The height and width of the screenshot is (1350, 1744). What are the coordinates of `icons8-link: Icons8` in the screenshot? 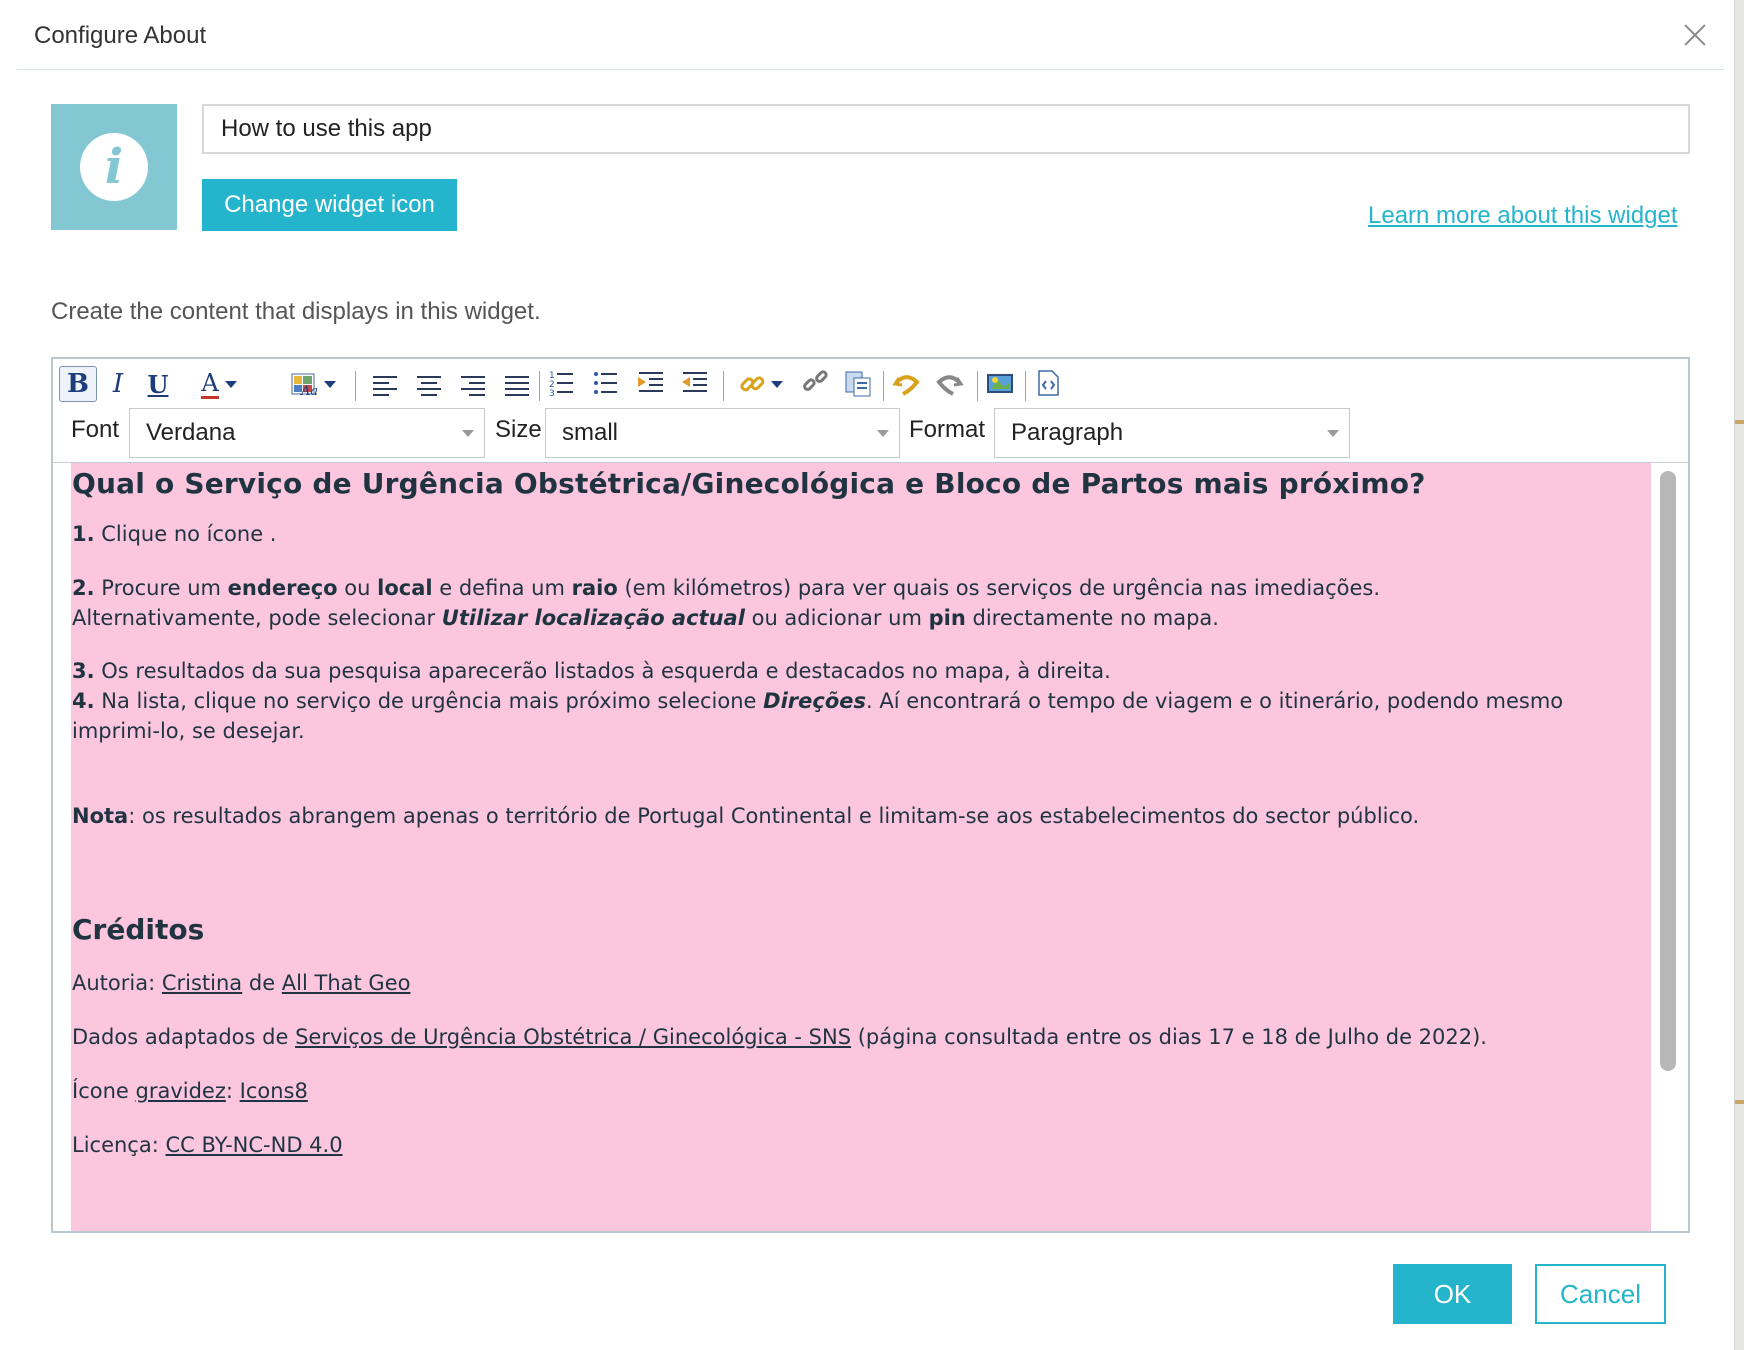 It's located at (274, 1091).